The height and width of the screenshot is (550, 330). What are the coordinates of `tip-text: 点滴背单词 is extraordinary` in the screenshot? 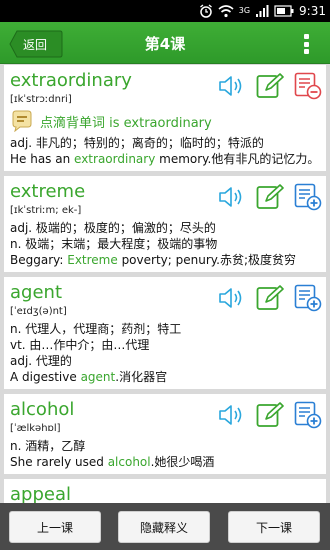 It's located at (126, 123).